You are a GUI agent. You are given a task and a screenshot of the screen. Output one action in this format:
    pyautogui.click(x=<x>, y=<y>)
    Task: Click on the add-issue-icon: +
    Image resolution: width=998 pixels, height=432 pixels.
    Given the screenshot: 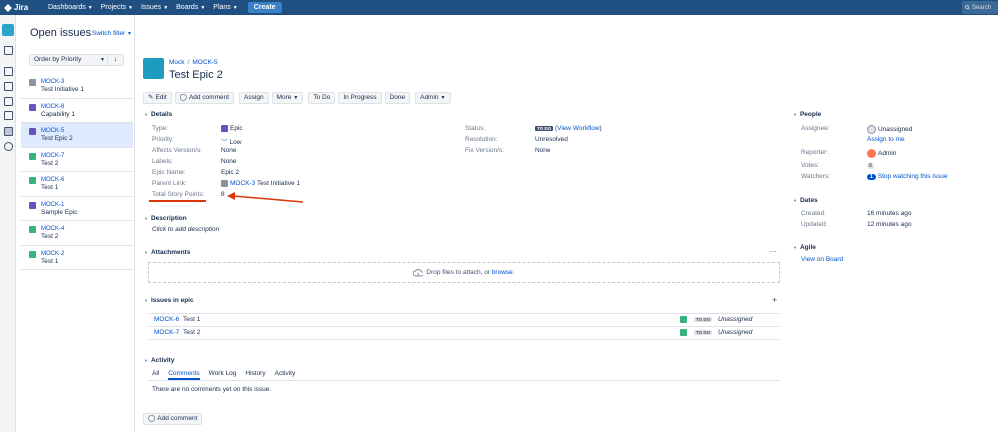 What is the action you would take?
    pyautogui.click(x=774, y=300)
    